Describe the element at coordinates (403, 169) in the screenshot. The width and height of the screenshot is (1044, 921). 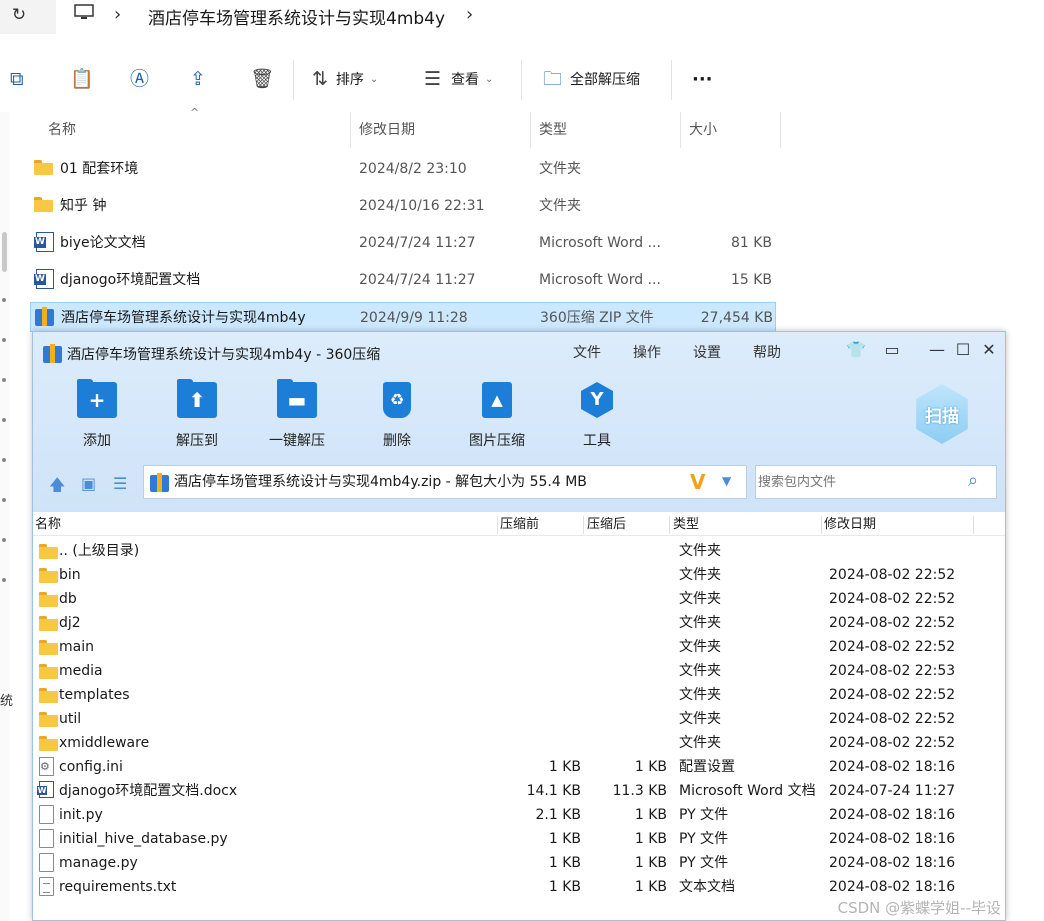
I see `file-row: 01 配套环境 2024/8/2 23:10 文件夹` at that location.